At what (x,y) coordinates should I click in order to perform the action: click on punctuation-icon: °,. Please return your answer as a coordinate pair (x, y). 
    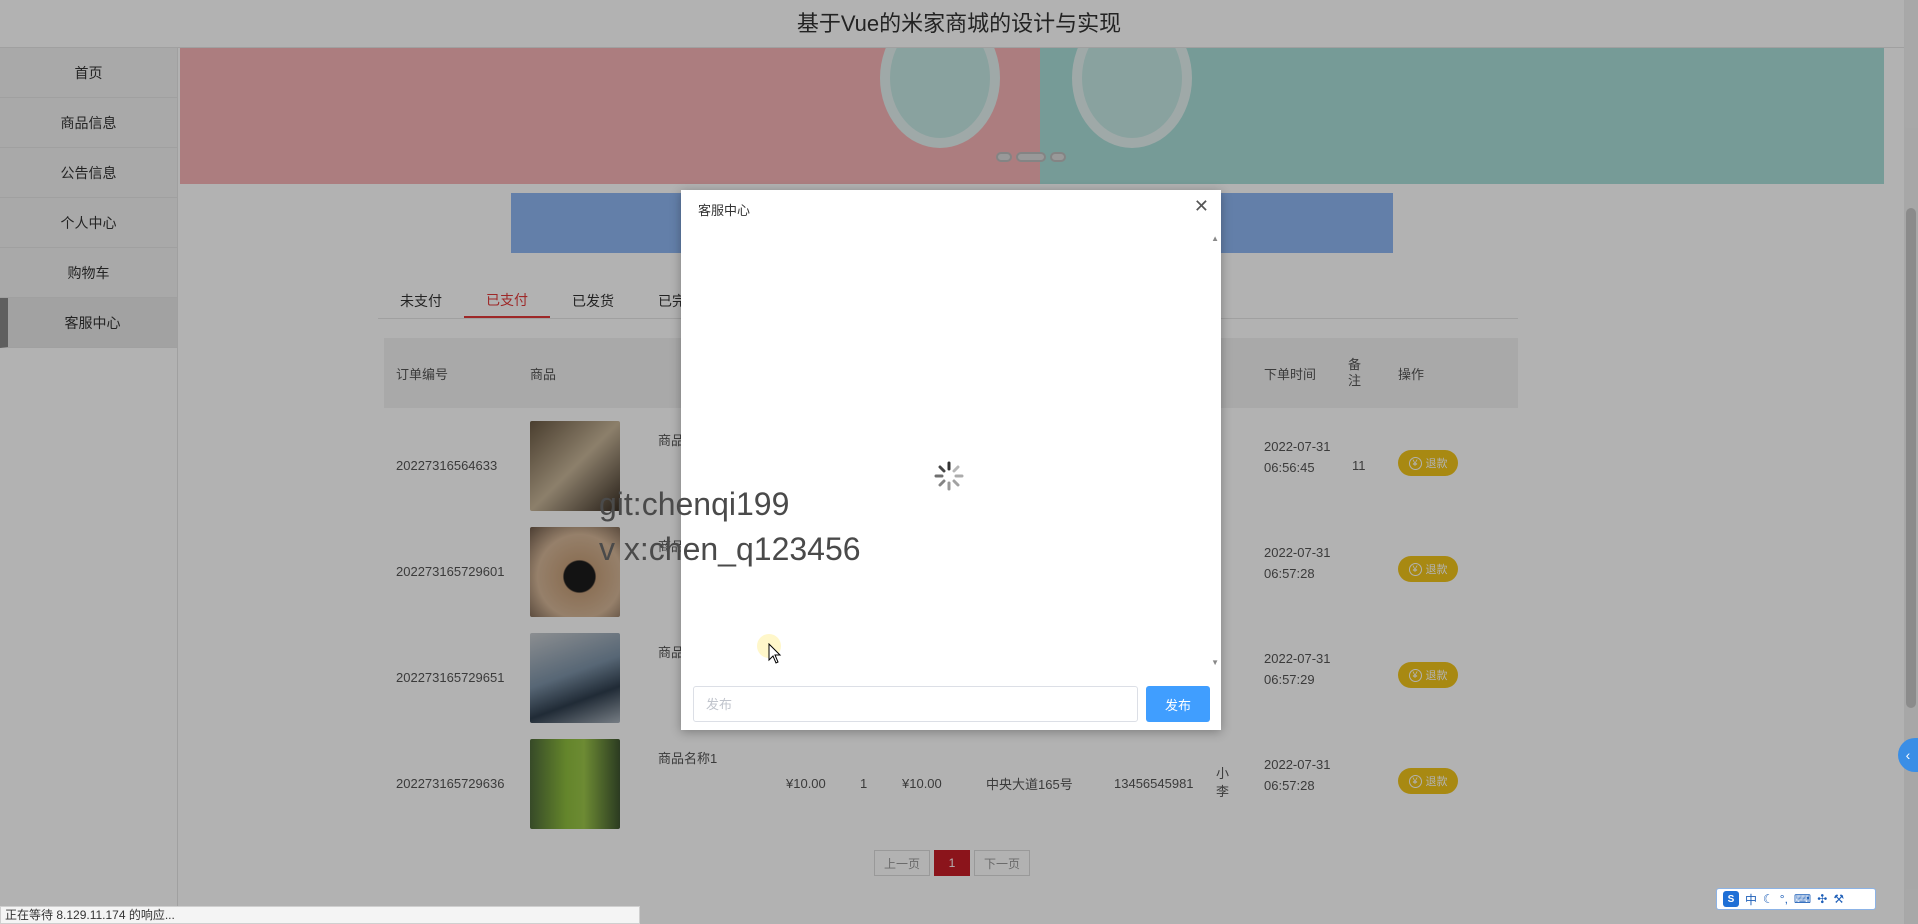
    Looking at the image, I should click on (1784, 899).